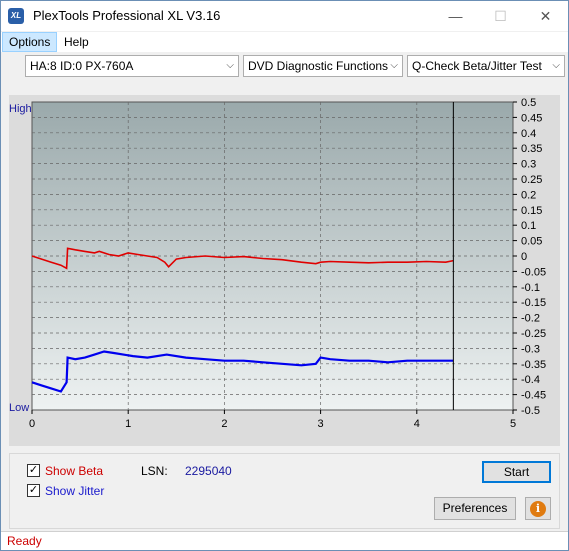 Image resolution: width=569 pixels, height=551 pixels. Describe the element at coordinates (530, 380) in the screenshot. I see `y-tick-label: -0.4` at that location.